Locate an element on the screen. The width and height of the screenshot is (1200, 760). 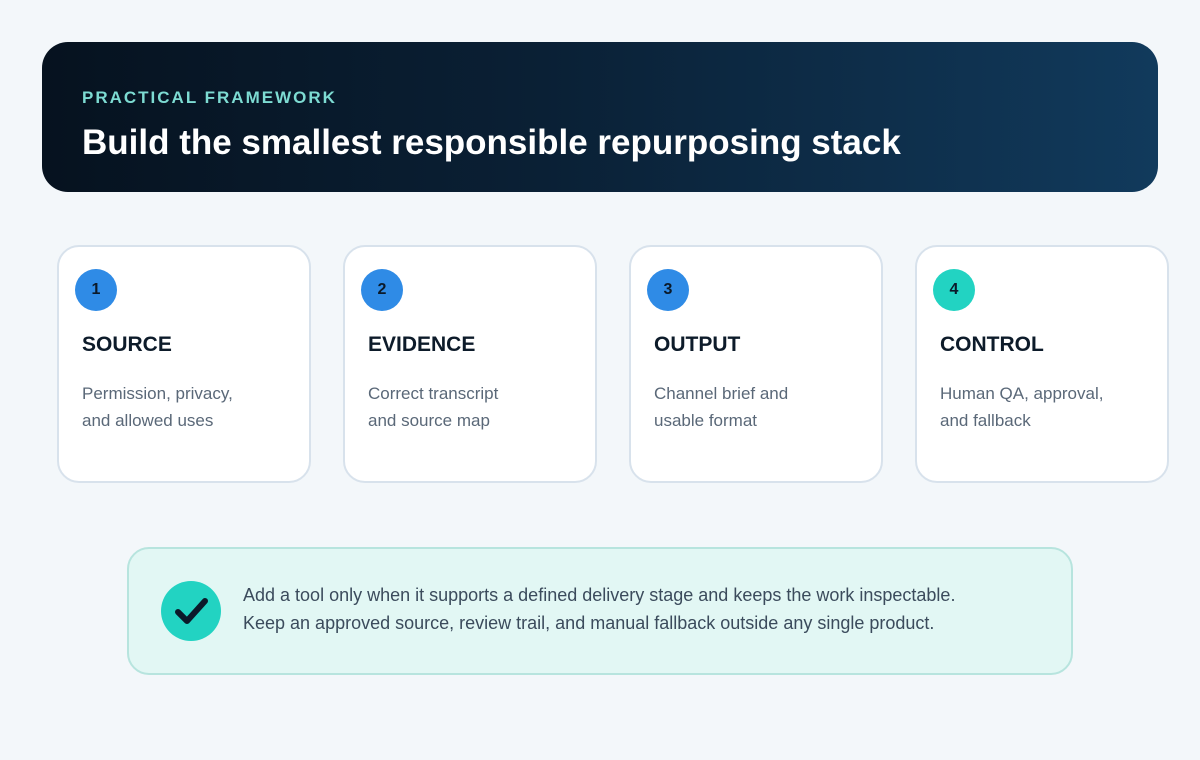
step-number-badge: 2 is located at coordinates (382, 290).